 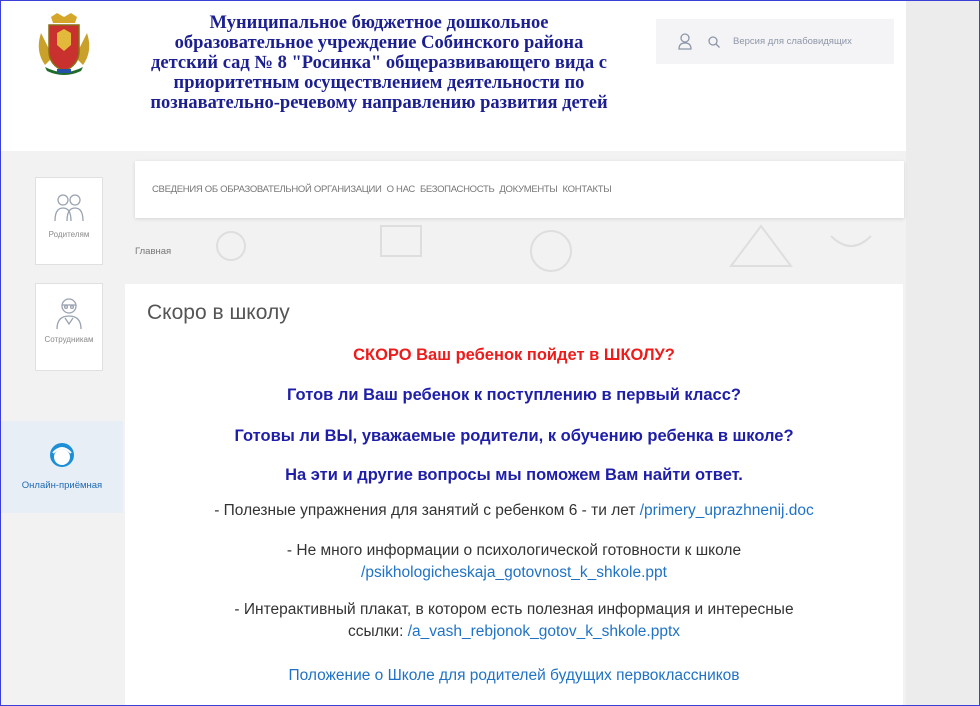 What do you see at coordinates (587, 189) in the screenshot?
I see `nav-item-contacts: КОНТАКТЫ` at bounding box center [587, 189].